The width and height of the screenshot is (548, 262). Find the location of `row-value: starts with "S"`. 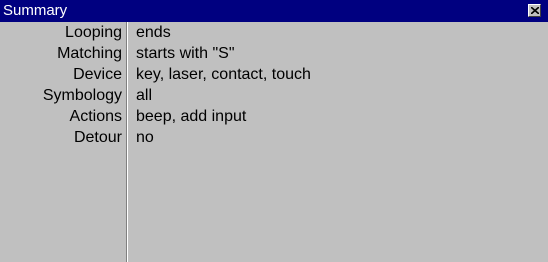

row-value: starts with "S" is located at coordinates (185, 53).